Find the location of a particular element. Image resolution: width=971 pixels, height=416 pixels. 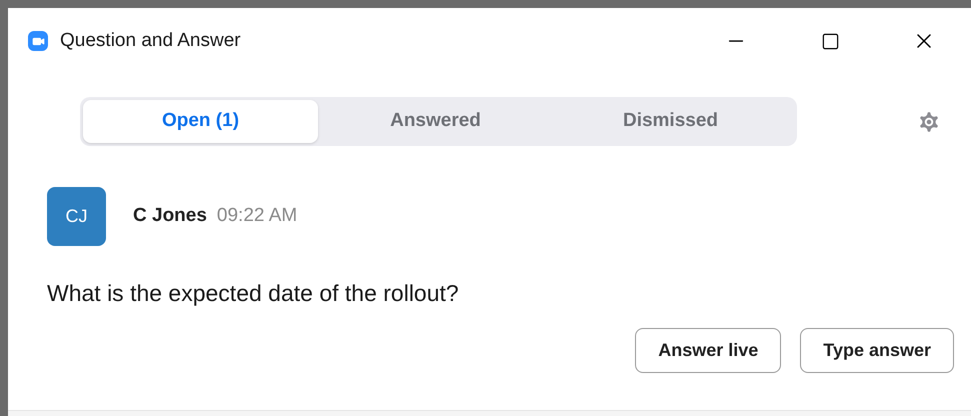

tab: Dismissed is located at coordinates (670, 121).